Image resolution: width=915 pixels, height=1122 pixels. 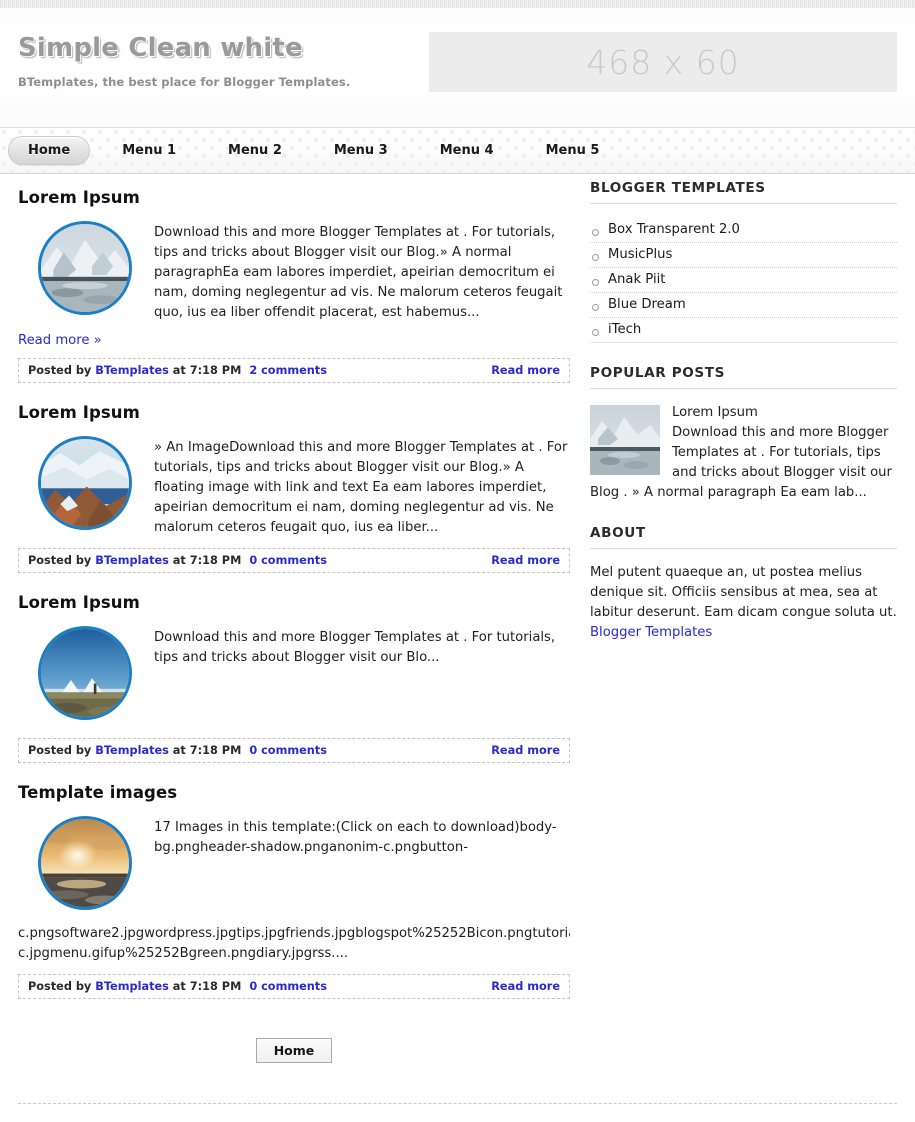 What do you see at coordinates (743, 377) in the screenshot?
I see `widget-title-popular-posts: POPULAR POSTS` at bounding box center [743, 377].